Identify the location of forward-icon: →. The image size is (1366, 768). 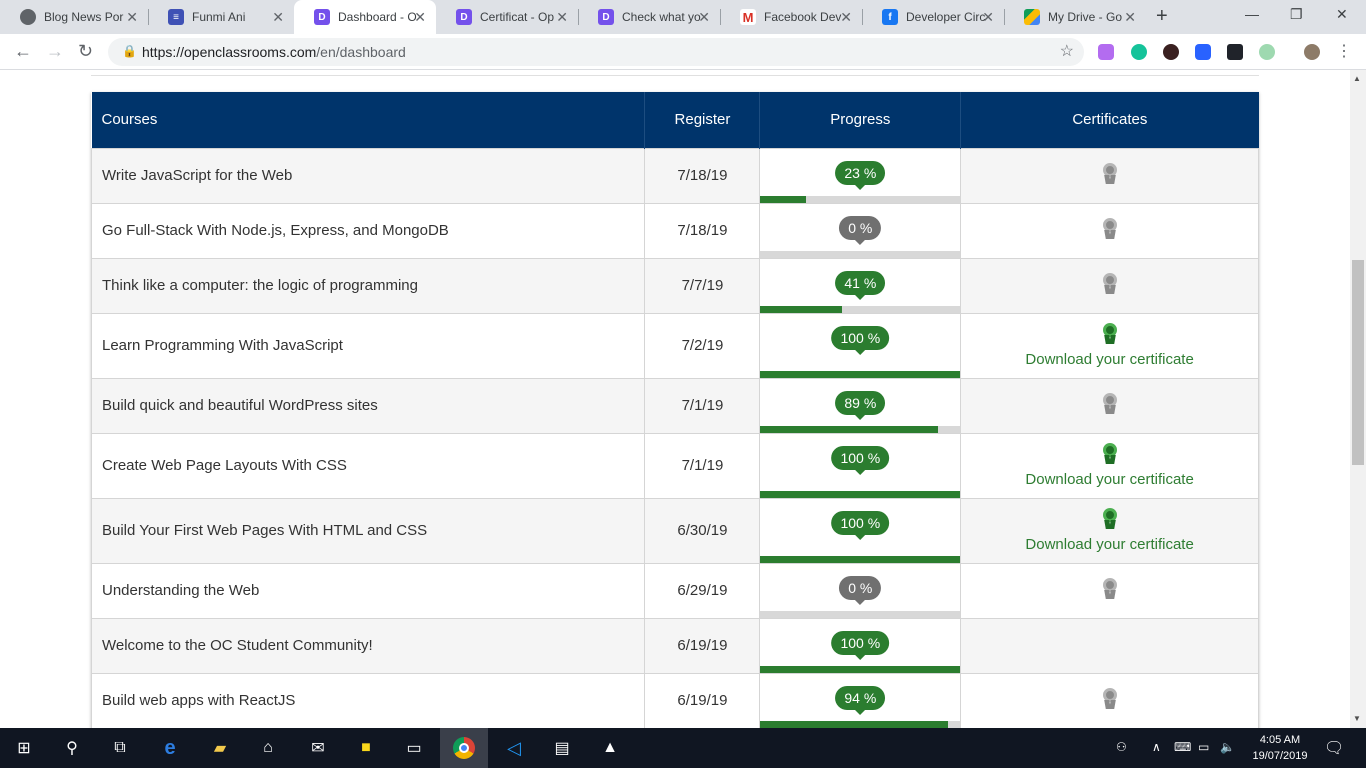
(55, 51).